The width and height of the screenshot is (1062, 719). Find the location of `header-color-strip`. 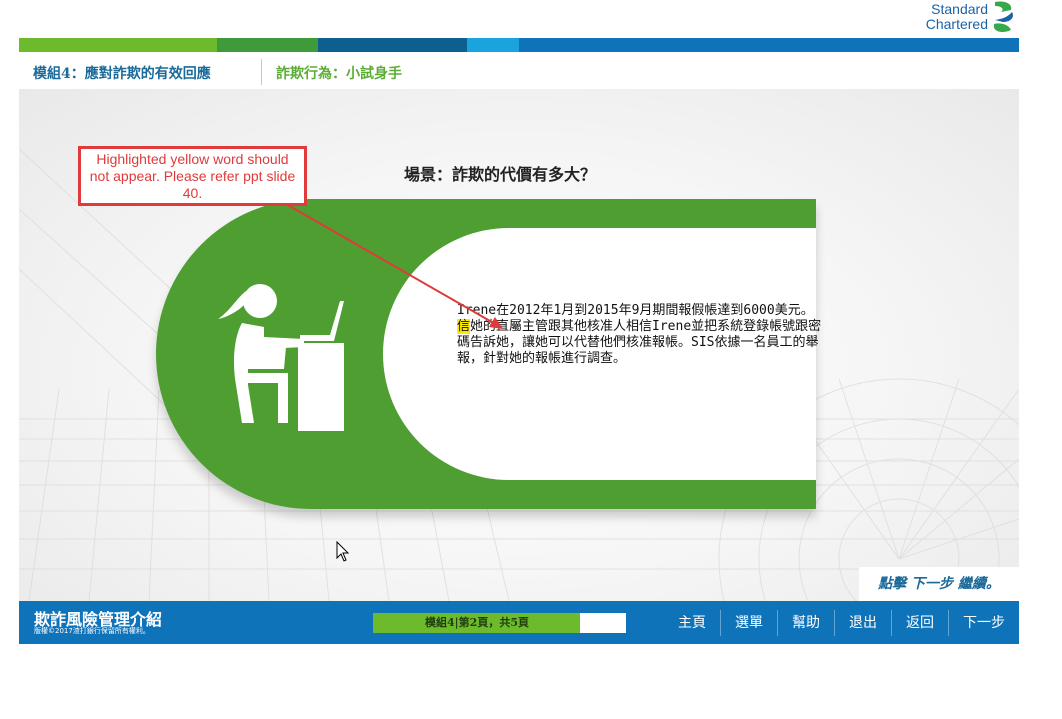

header-color-strip is located at coordinates (519, 45).